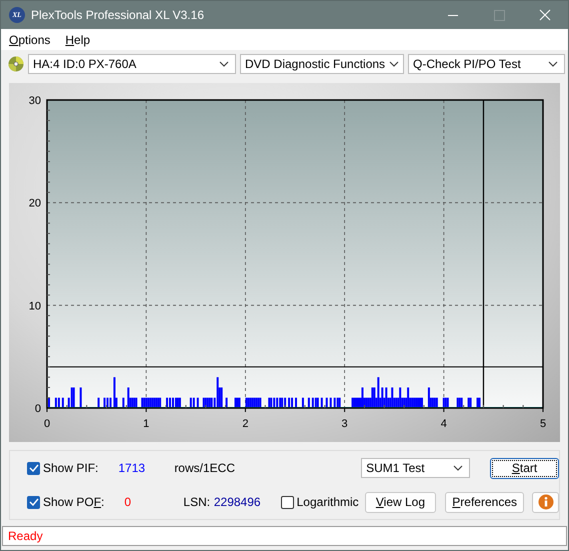 Image resolution: width=569 pixels, height=551 pixels. Describe the element at coordinates (443, 424) in the screenshot. I see `x-tick-label: 4` at that location.